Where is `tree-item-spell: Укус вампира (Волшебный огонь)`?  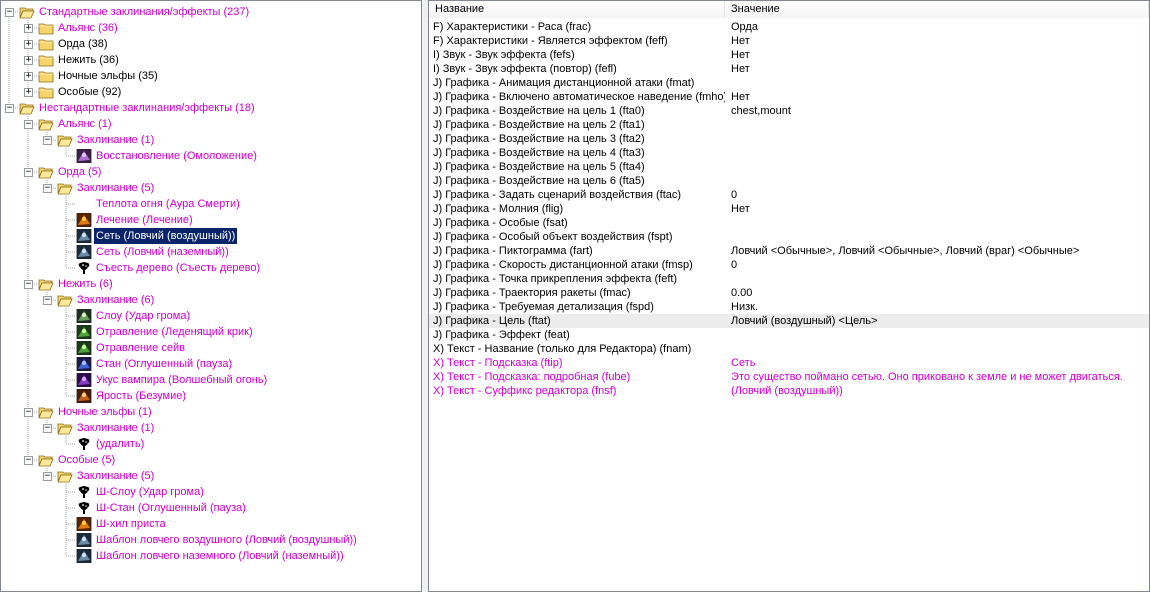 tree-item-spell: Укус вампира (Волшебный огонь) is located at coordinates (211, 380).